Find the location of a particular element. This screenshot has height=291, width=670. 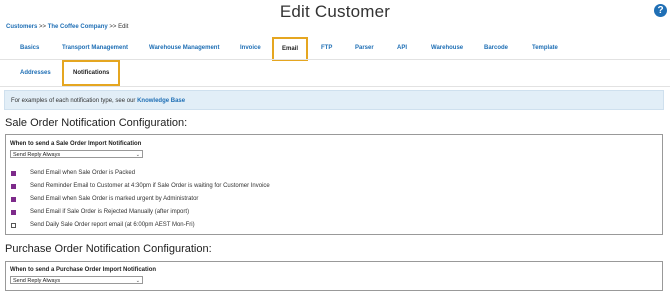

breadcrumb-customers-link: Customers is located at coordinates (21, 27).